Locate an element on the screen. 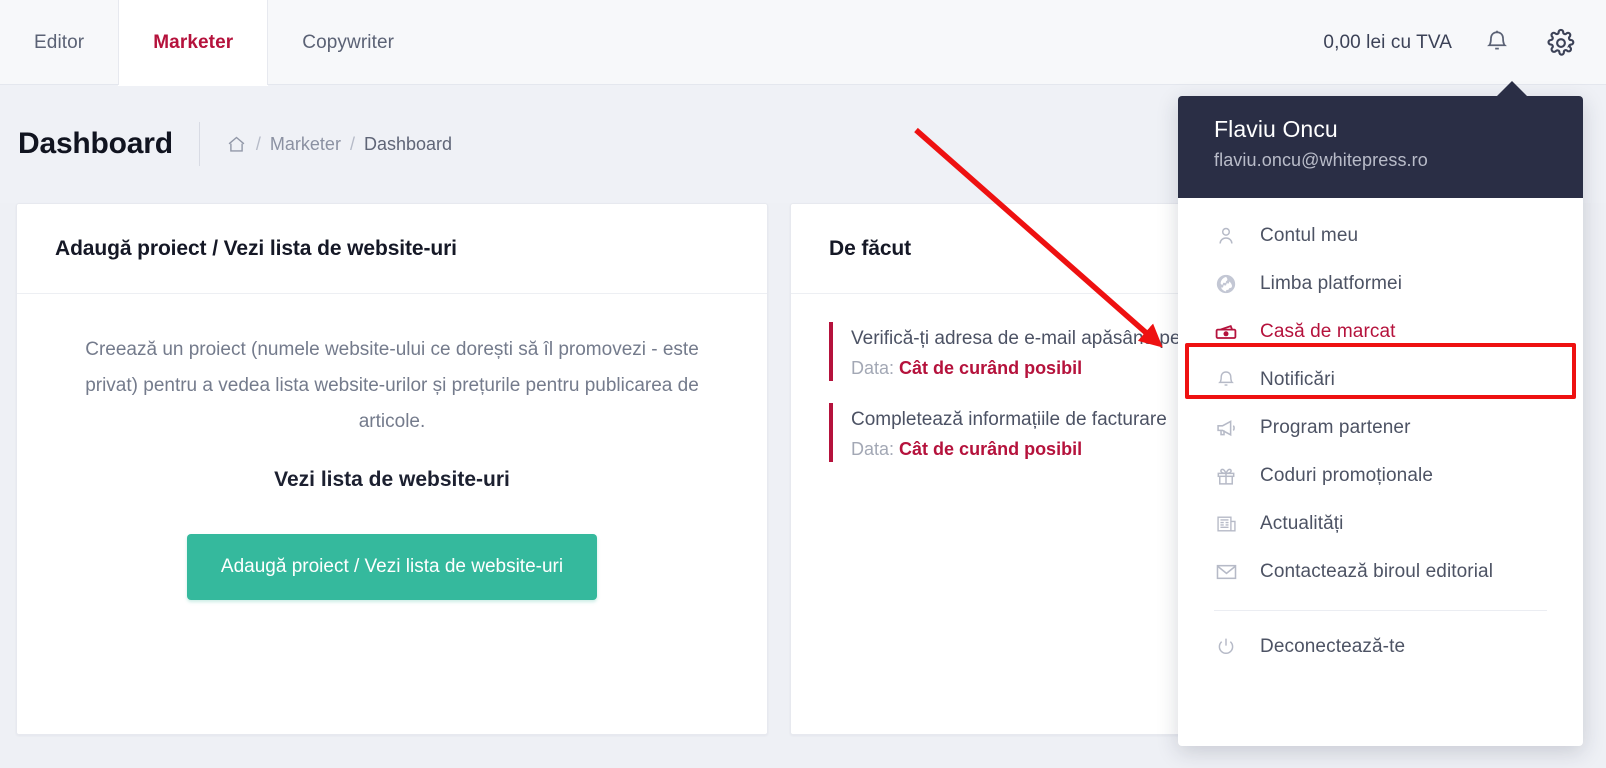 Image resolution: width=1606 pixels, height=768 pixels. tab-copywriter: Copywriter is located at coordinates (348, 42).